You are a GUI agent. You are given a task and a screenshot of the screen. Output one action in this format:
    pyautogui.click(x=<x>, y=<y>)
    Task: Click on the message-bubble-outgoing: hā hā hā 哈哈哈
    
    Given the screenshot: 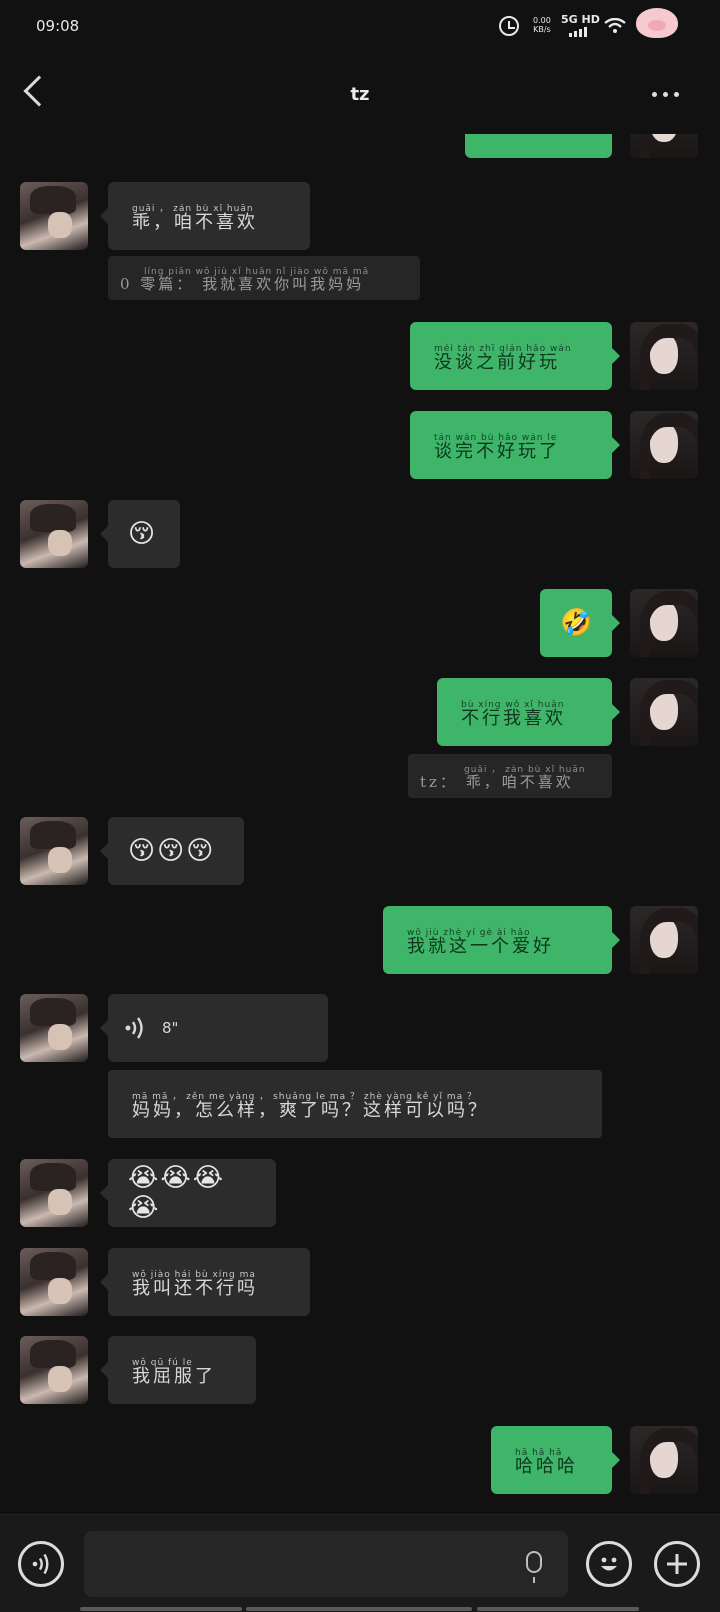 What is the action you would take?
    pyautogui.click(x=555, y=1460)
    